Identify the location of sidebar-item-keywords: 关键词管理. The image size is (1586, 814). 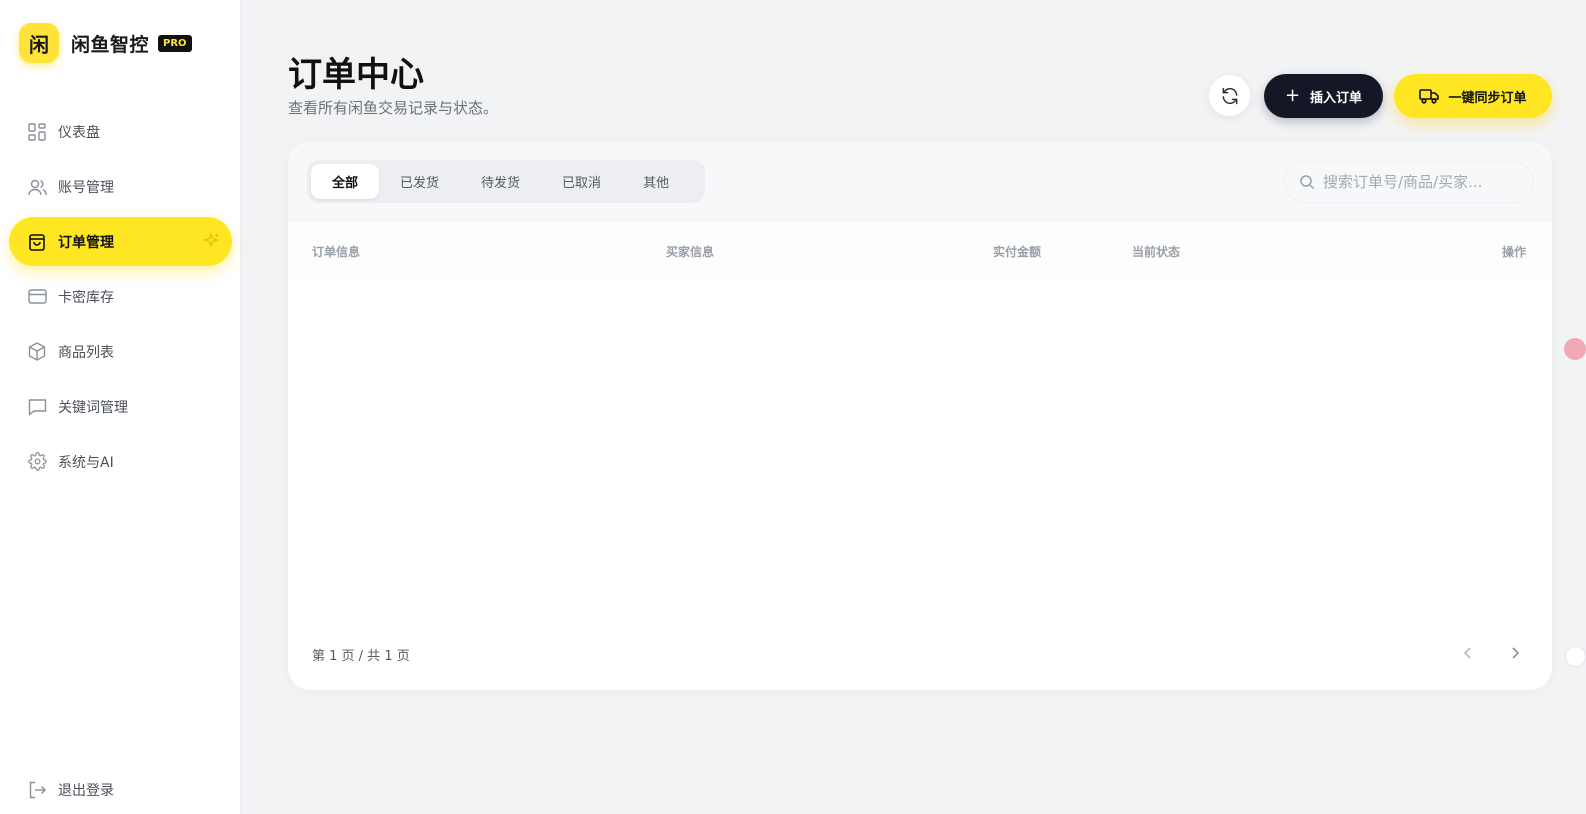
(120, 406).